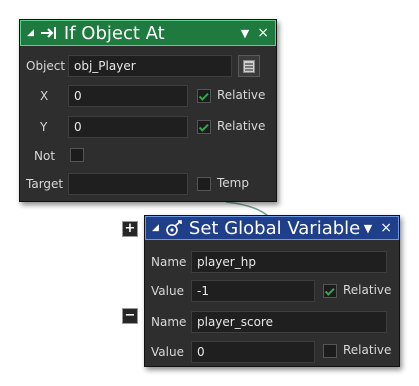  I want to click on x-relative-label: Relative, so click(241, 95).